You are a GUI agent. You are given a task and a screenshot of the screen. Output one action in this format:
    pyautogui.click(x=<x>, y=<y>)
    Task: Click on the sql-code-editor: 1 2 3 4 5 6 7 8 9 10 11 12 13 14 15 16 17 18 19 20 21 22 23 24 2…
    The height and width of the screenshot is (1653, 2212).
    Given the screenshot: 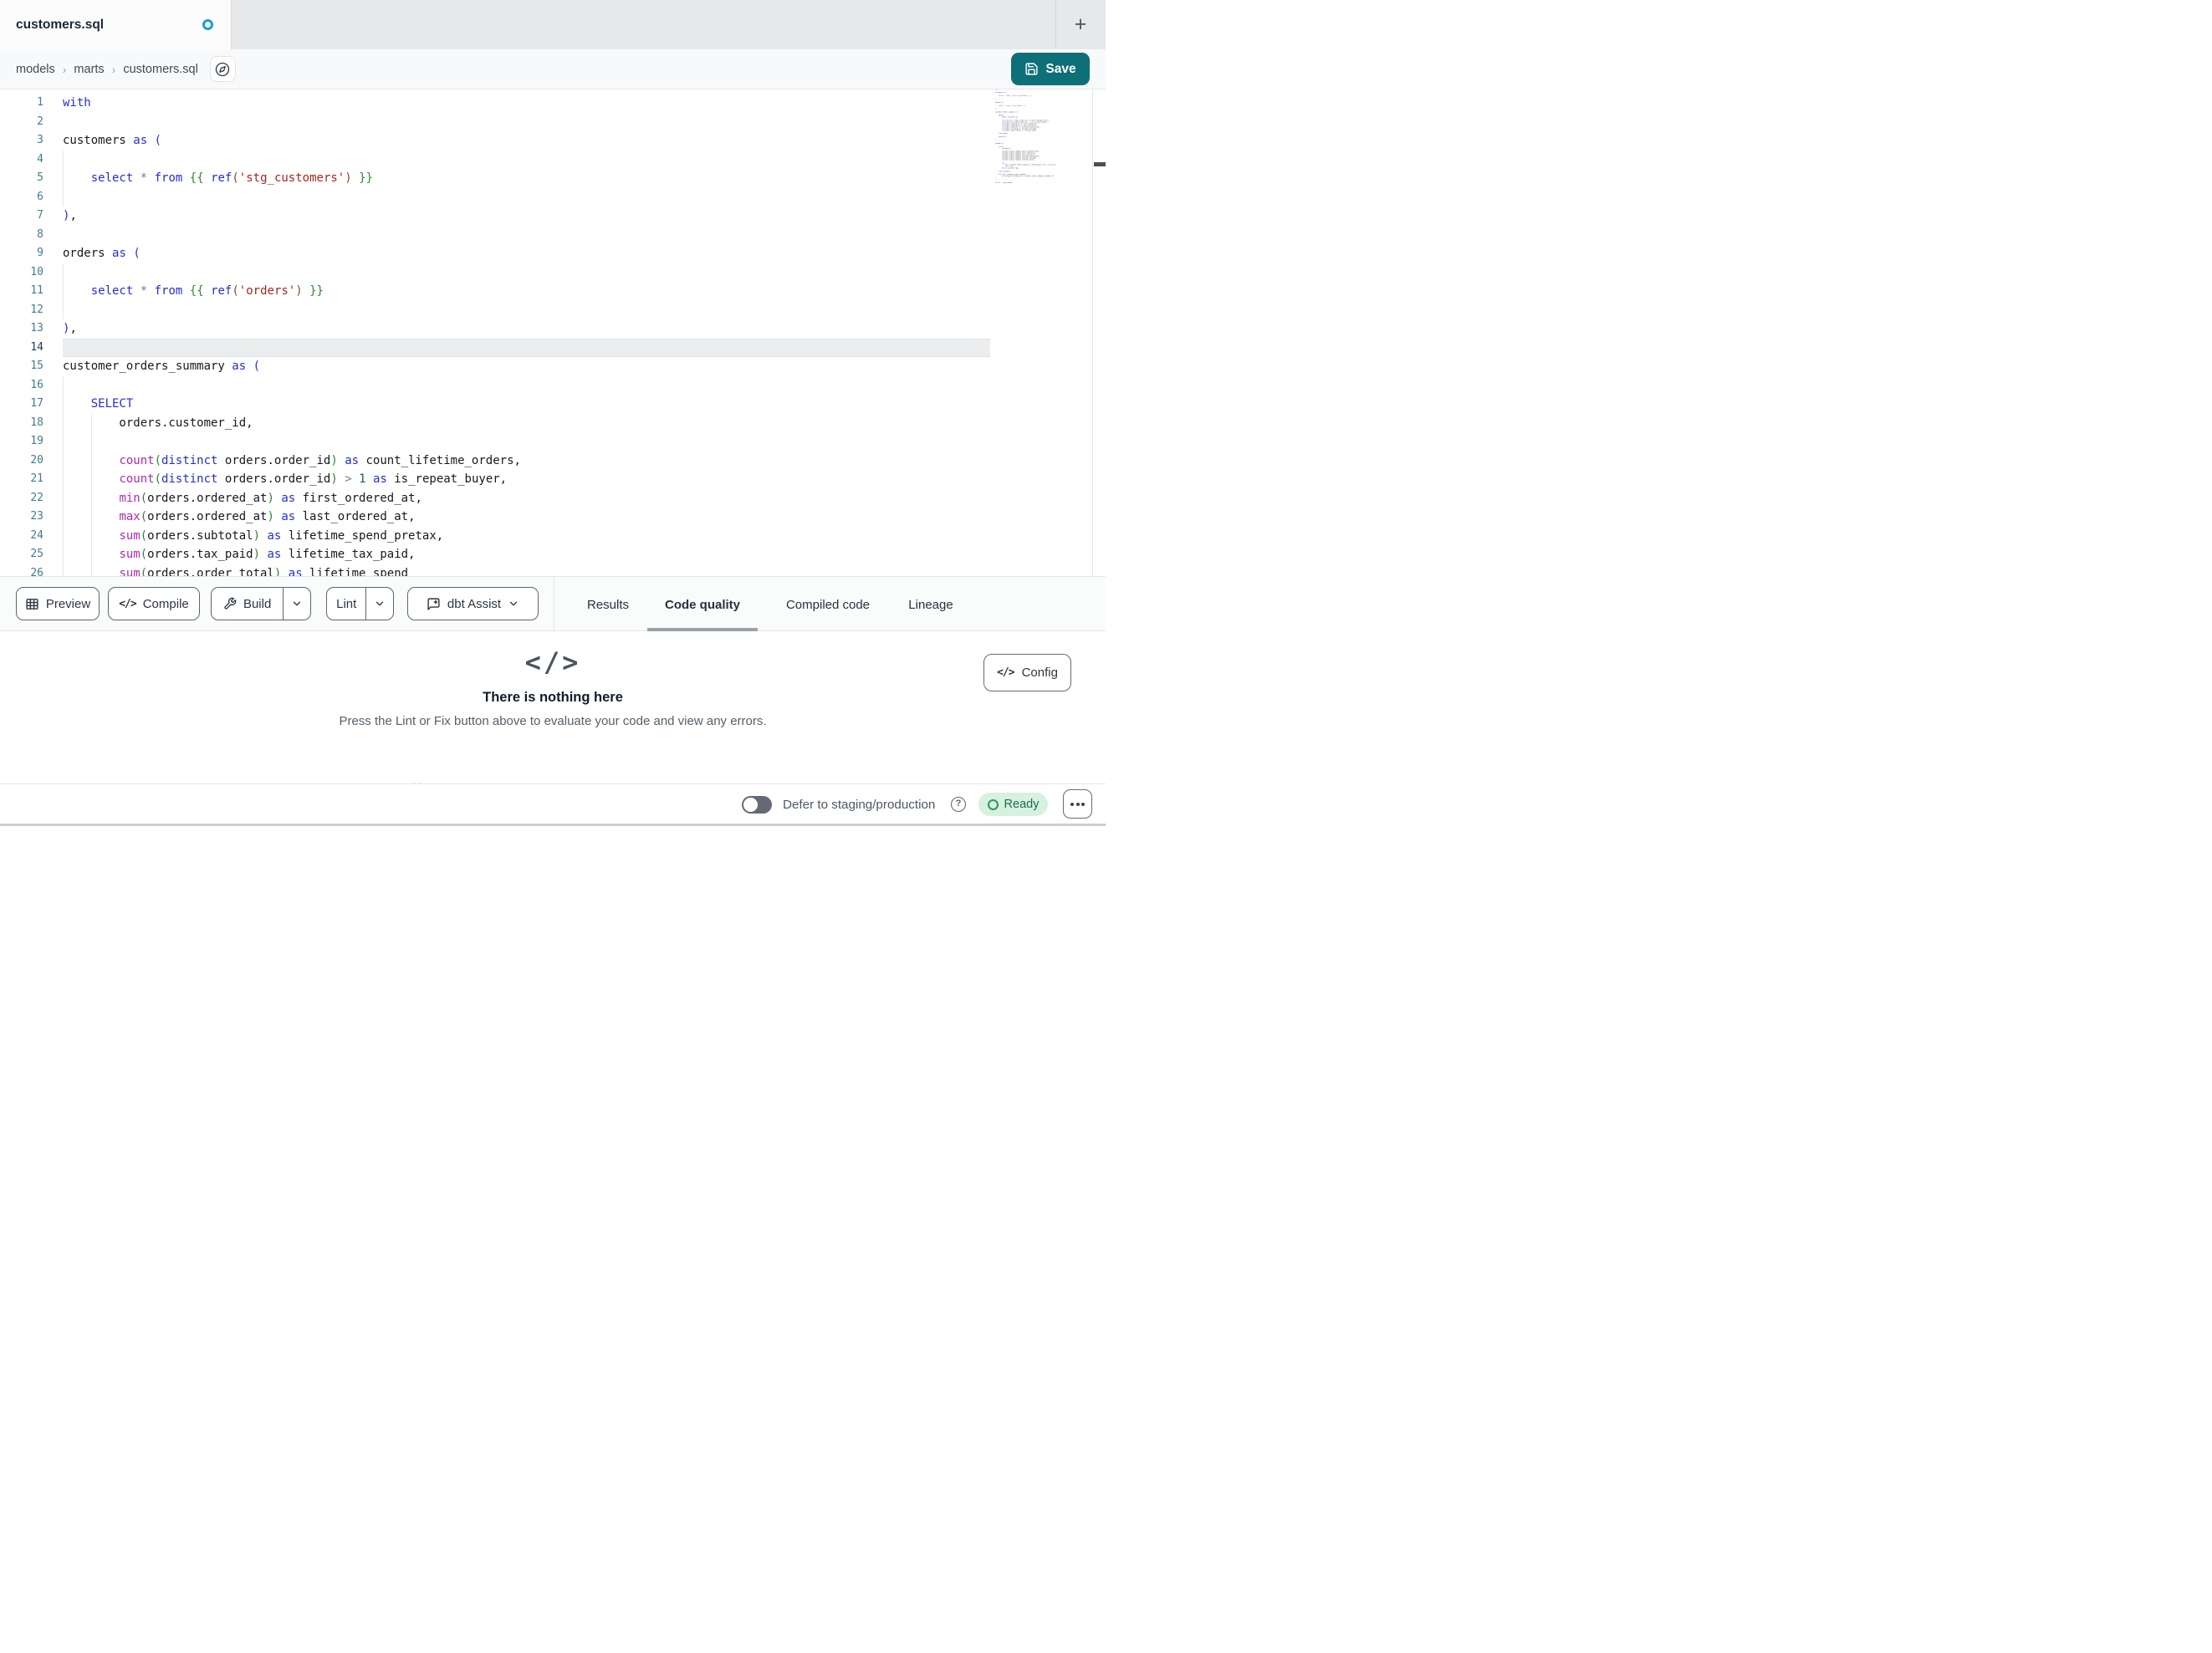 What is the action you would take?
    pyautogui.click(x=553, y=332)
    